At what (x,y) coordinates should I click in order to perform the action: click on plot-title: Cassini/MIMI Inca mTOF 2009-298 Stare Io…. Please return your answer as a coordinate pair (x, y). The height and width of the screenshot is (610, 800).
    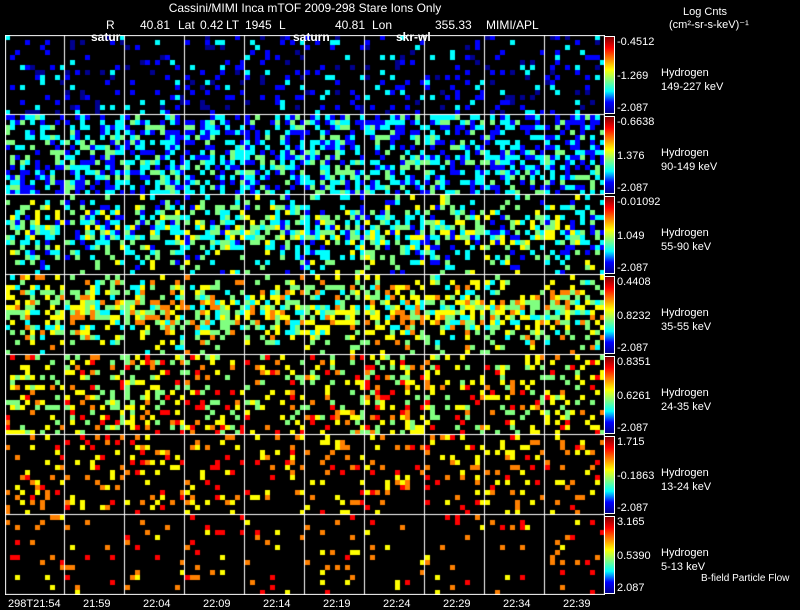
    Looking at the image, I should click on (305, 8).